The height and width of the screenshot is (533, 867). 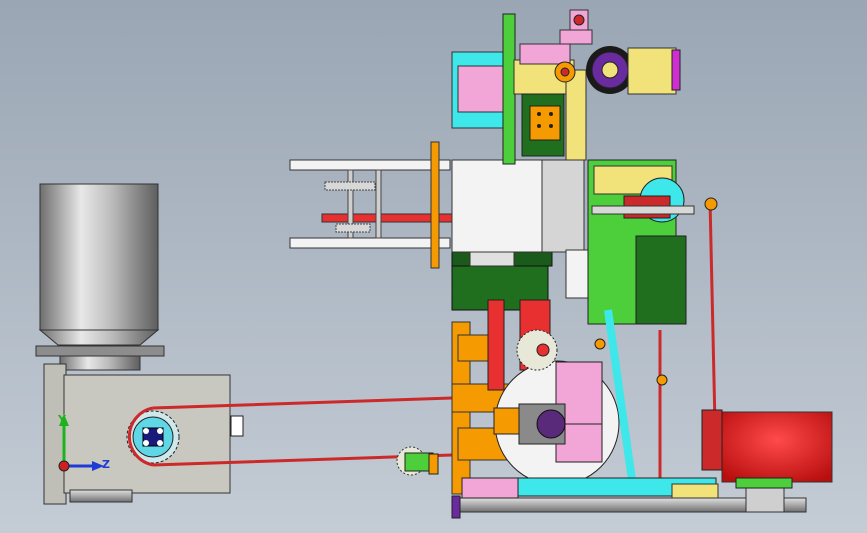 I want to click on axis-y-label: Y, so click(x=62, y=419).